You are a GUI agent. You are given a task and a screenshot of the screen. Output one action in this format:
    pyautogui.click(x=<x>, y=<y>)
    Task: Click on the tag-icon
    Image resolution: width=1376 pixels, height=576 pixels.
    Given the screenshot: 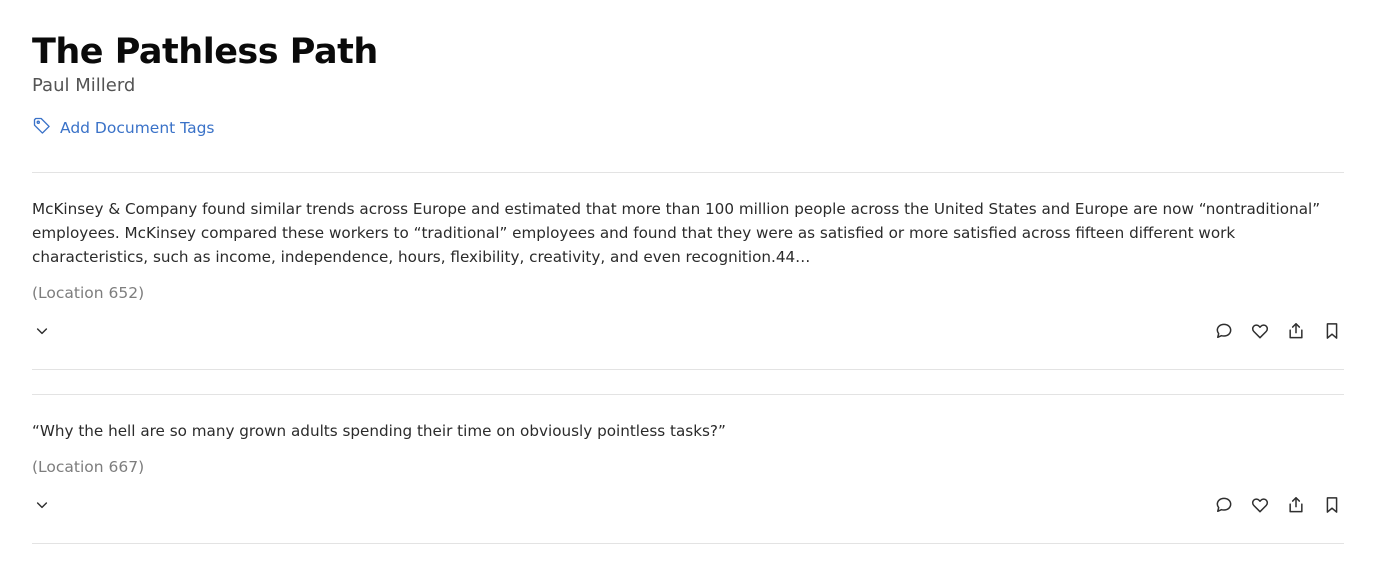 What is the action you would take?
    pyautogui.click(x=42, y=128)
    